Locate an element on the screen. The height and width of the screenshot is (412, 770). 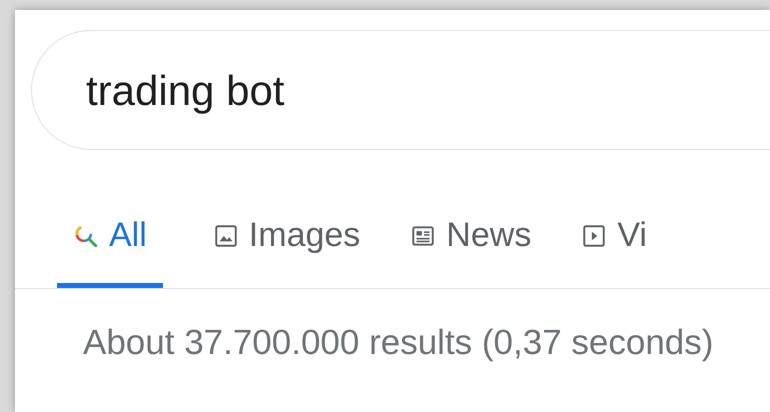
search-query: trading bot is located at coordinates (185, 91).